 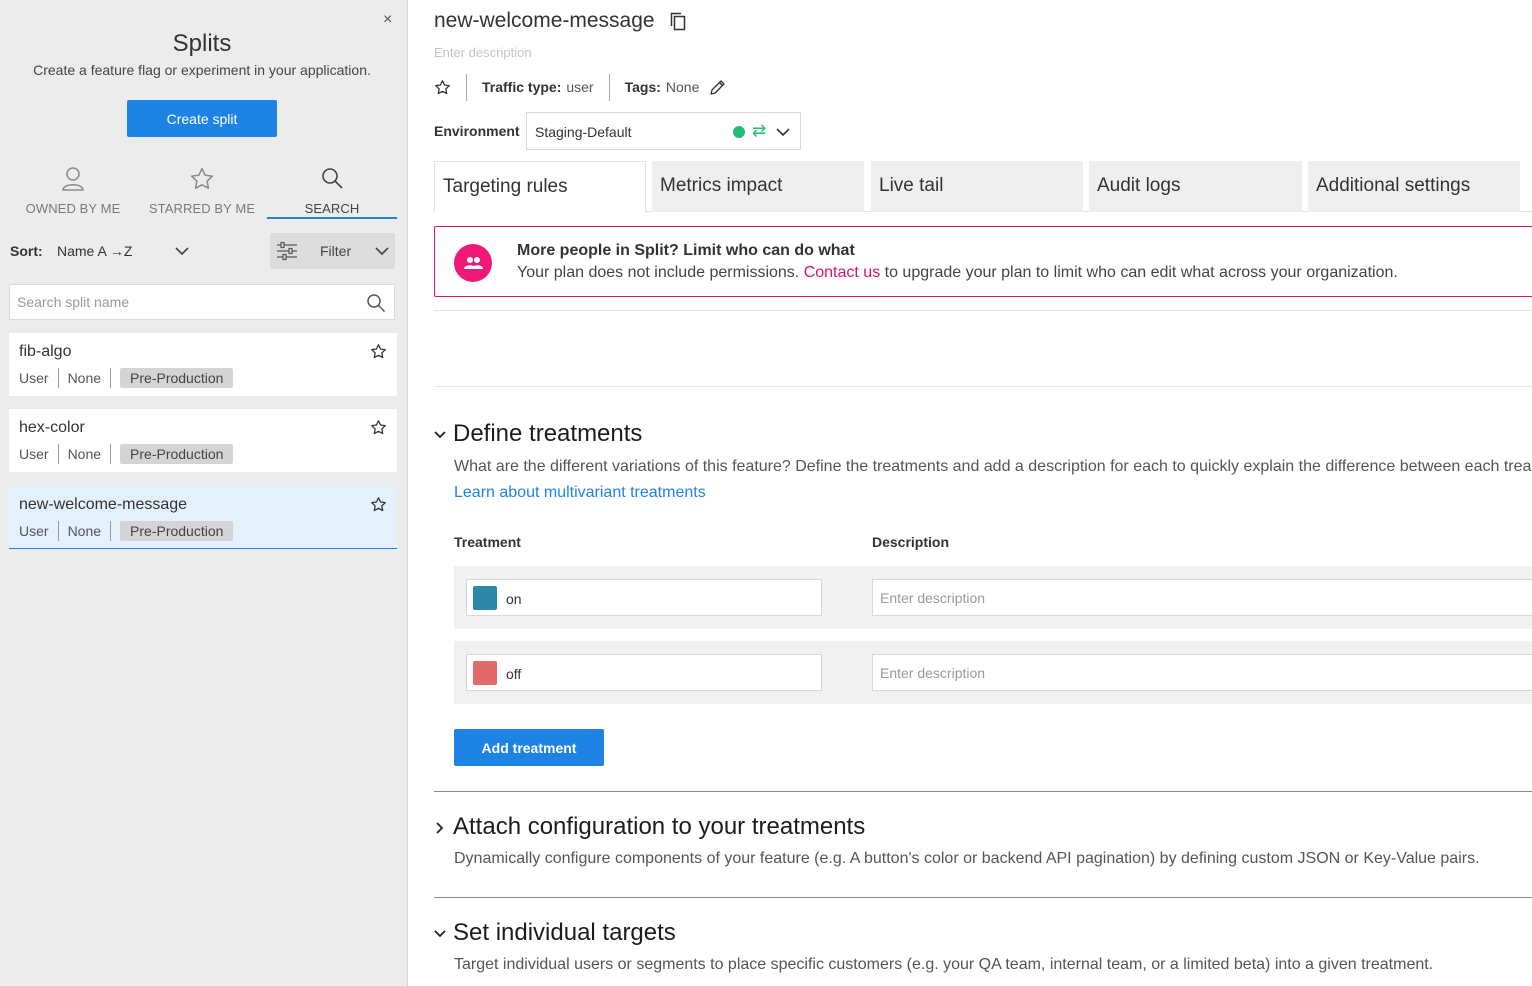 I want to click on split-name: fib-algo, so click(x=45, y=351).